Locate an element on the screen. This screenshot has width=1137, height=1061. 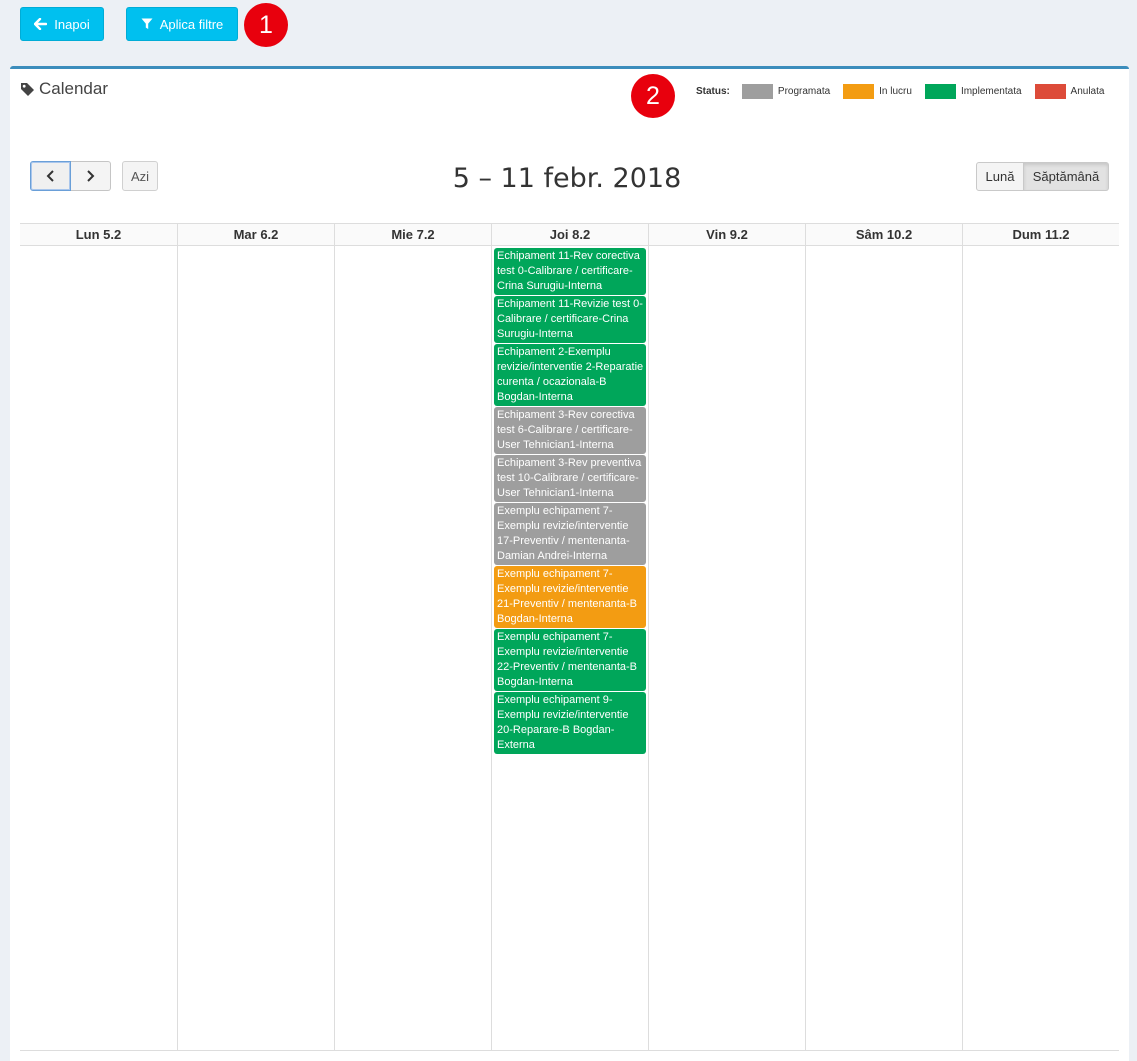
top-toolbar: Inapoi Aplica filtre 1 is located at coordinates (568, 33).